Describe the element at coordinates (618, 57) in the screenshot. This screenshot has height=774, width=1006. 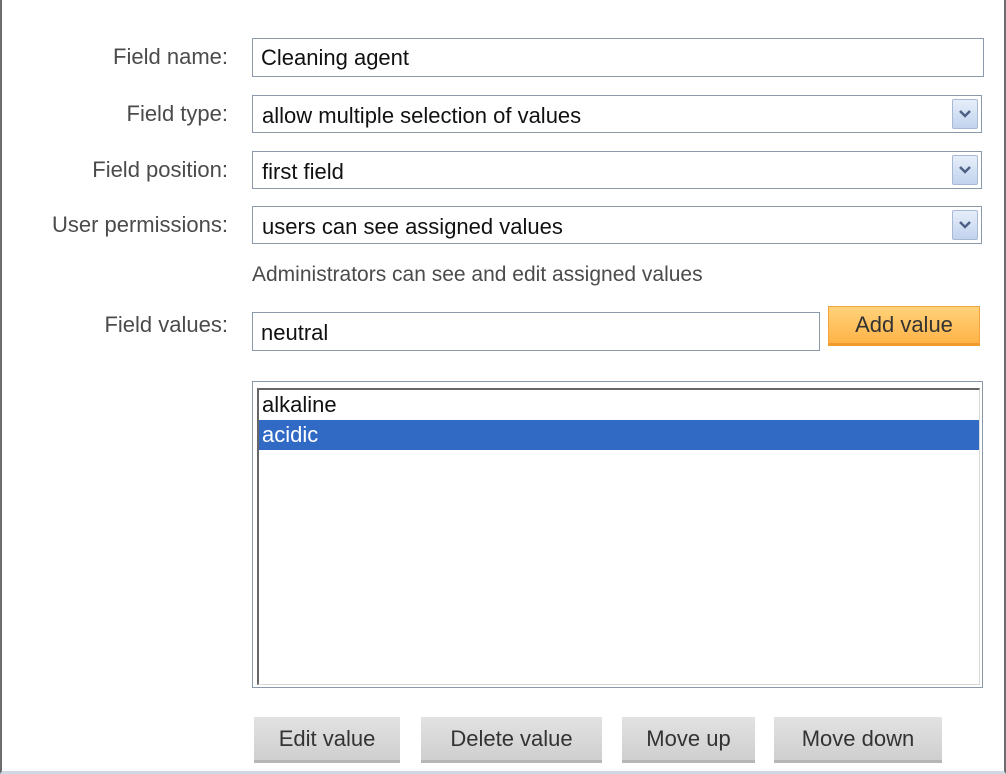
I see `field-name-input` at that location.